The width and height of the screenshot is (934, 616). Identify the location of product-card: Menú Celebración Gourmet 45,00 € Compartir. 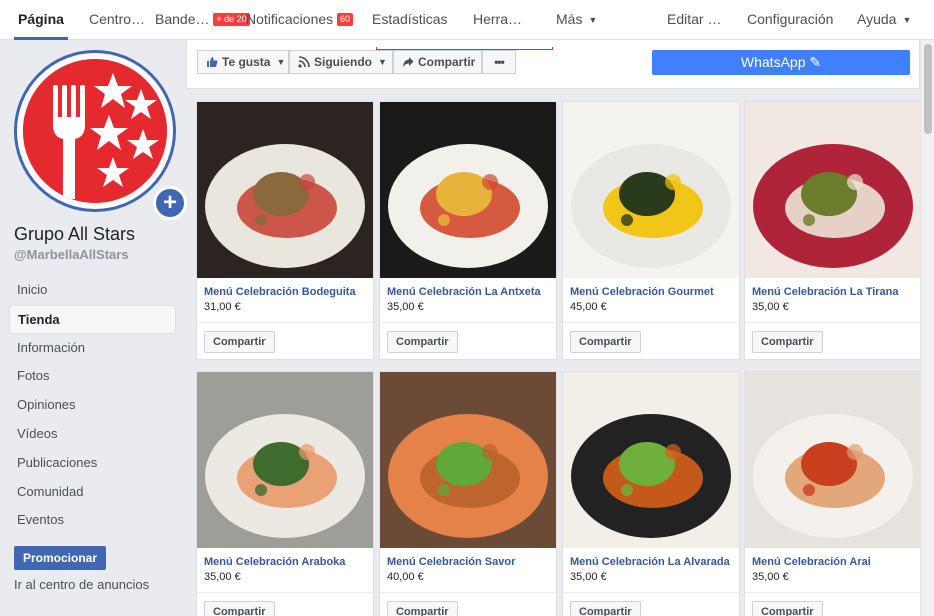
(651, 230).